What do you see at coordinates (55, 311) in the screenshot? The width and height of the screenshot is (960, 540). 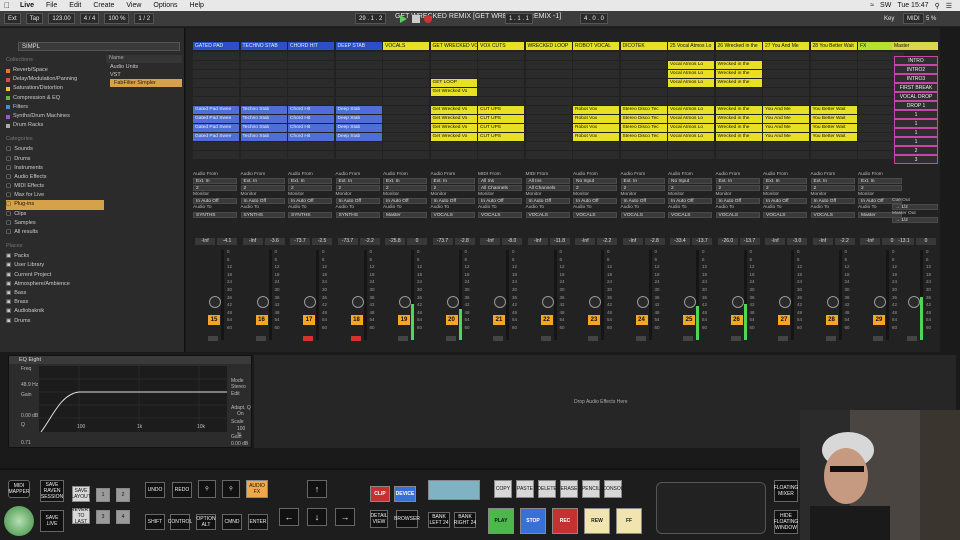 I see `place-item: ▣ Audiobaknik` at bounding box center [55, 311].